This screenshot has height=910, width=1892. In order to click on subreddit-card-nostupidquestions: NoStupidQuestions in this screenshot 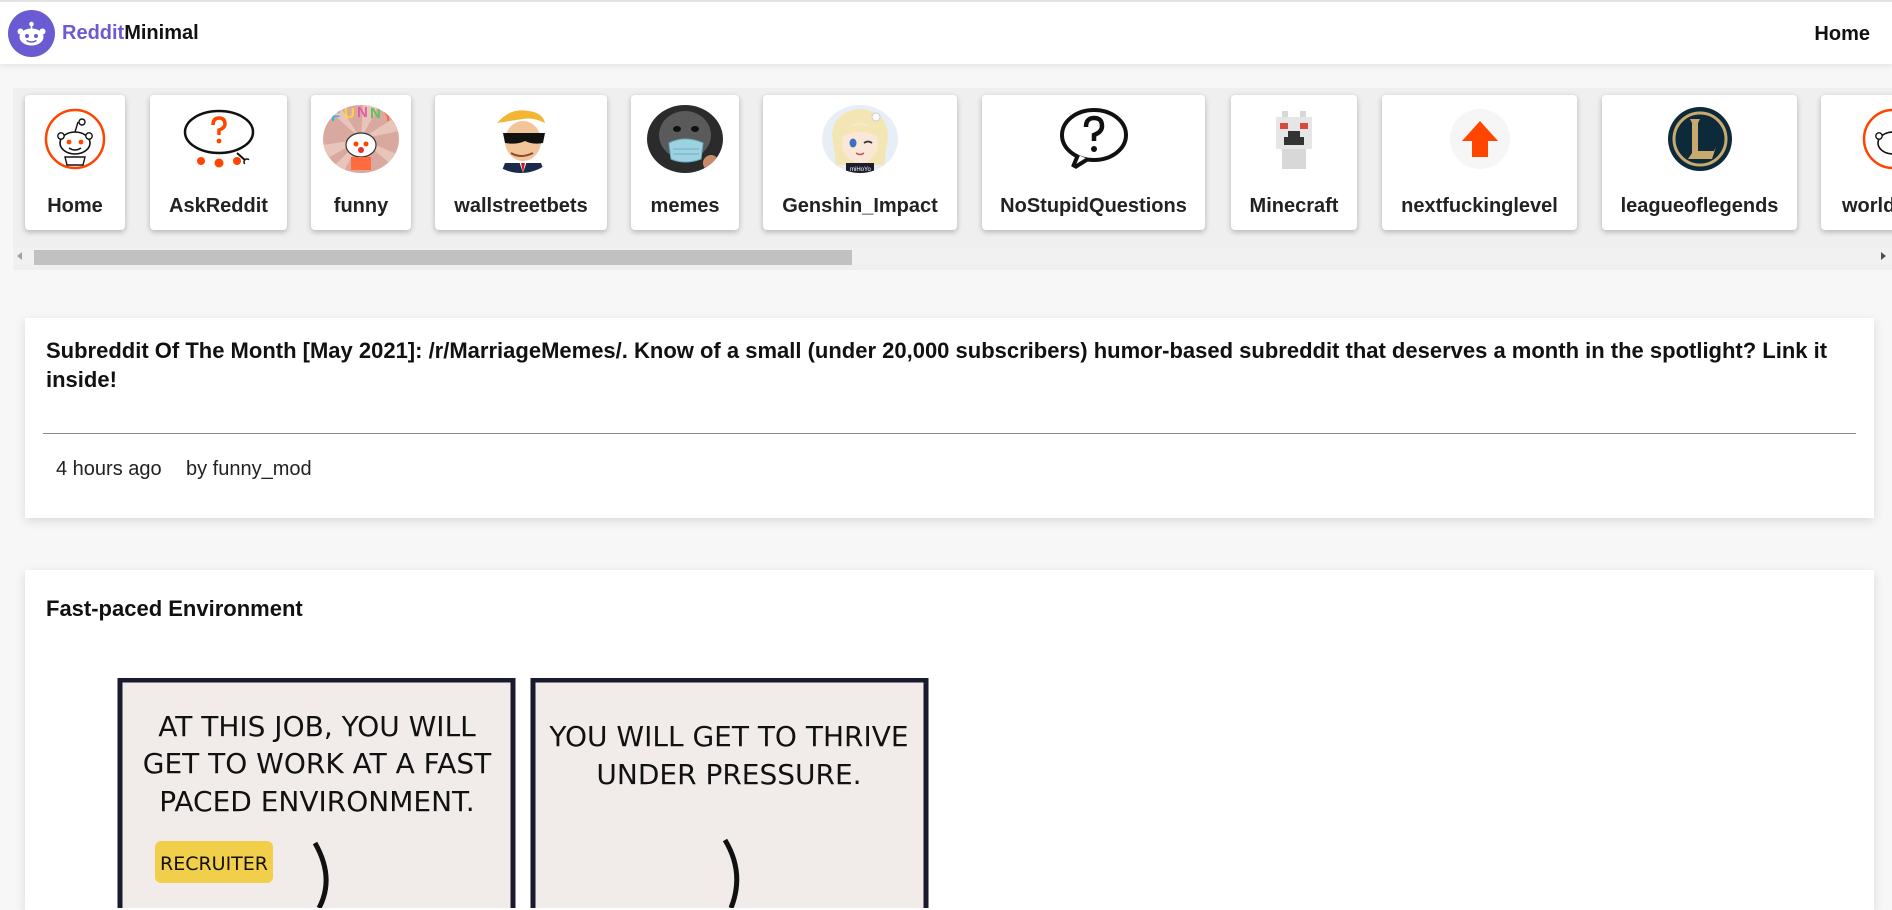, I will do `click(1093, 162)`.